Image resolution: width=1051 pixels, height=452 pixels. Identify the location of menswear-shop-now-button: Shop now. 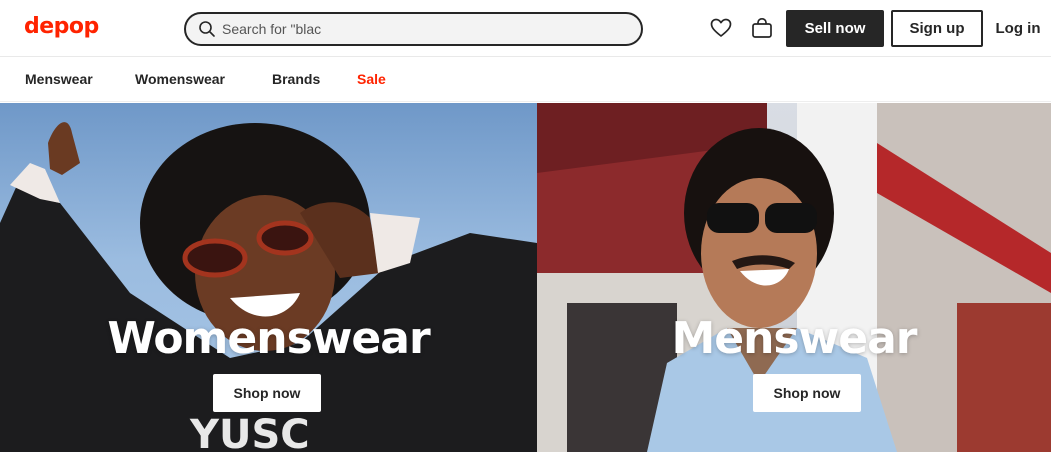
(807, 393).